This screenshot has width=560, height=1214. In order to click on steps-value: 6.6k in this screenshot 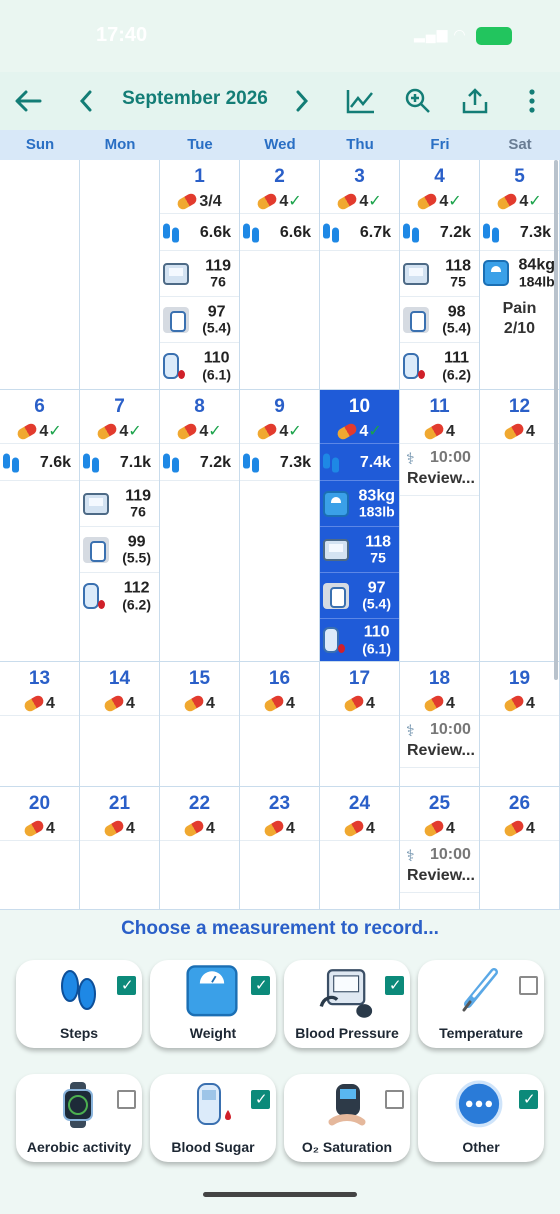, I will do `click(295, 232)`.